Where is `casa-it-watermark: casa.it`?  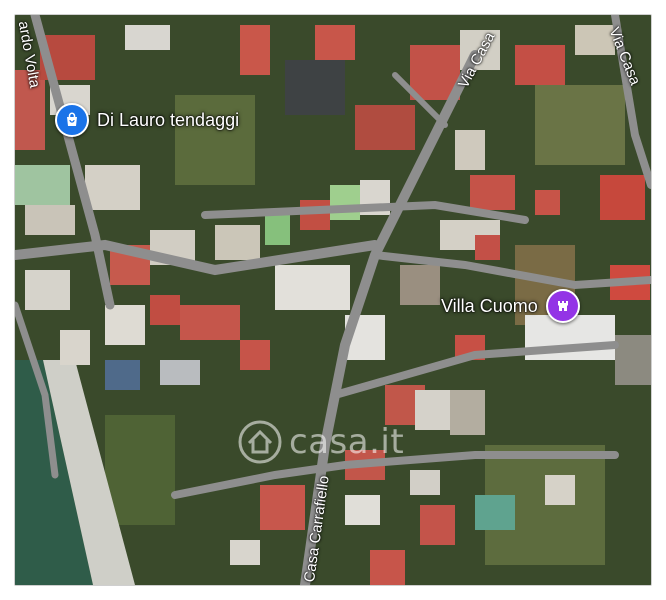 casa-it-watermark: casa.it is located at coordinates (320, 442).